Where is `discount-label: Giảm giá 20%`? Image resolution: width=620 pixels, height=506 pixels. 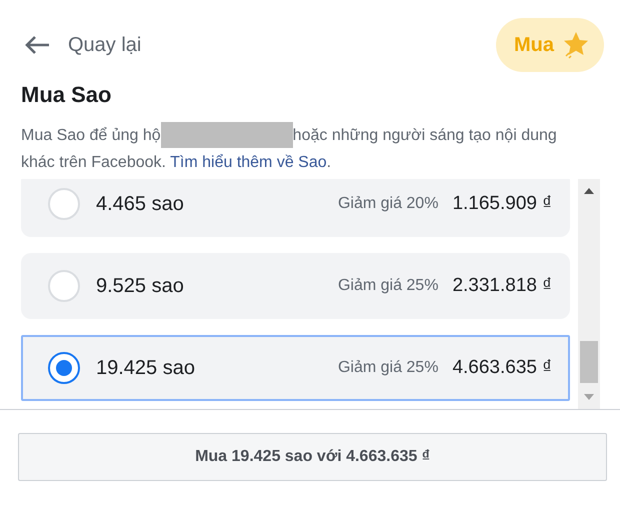 discount-label: Giảm giá 20% is located at coordinates (388, 204).